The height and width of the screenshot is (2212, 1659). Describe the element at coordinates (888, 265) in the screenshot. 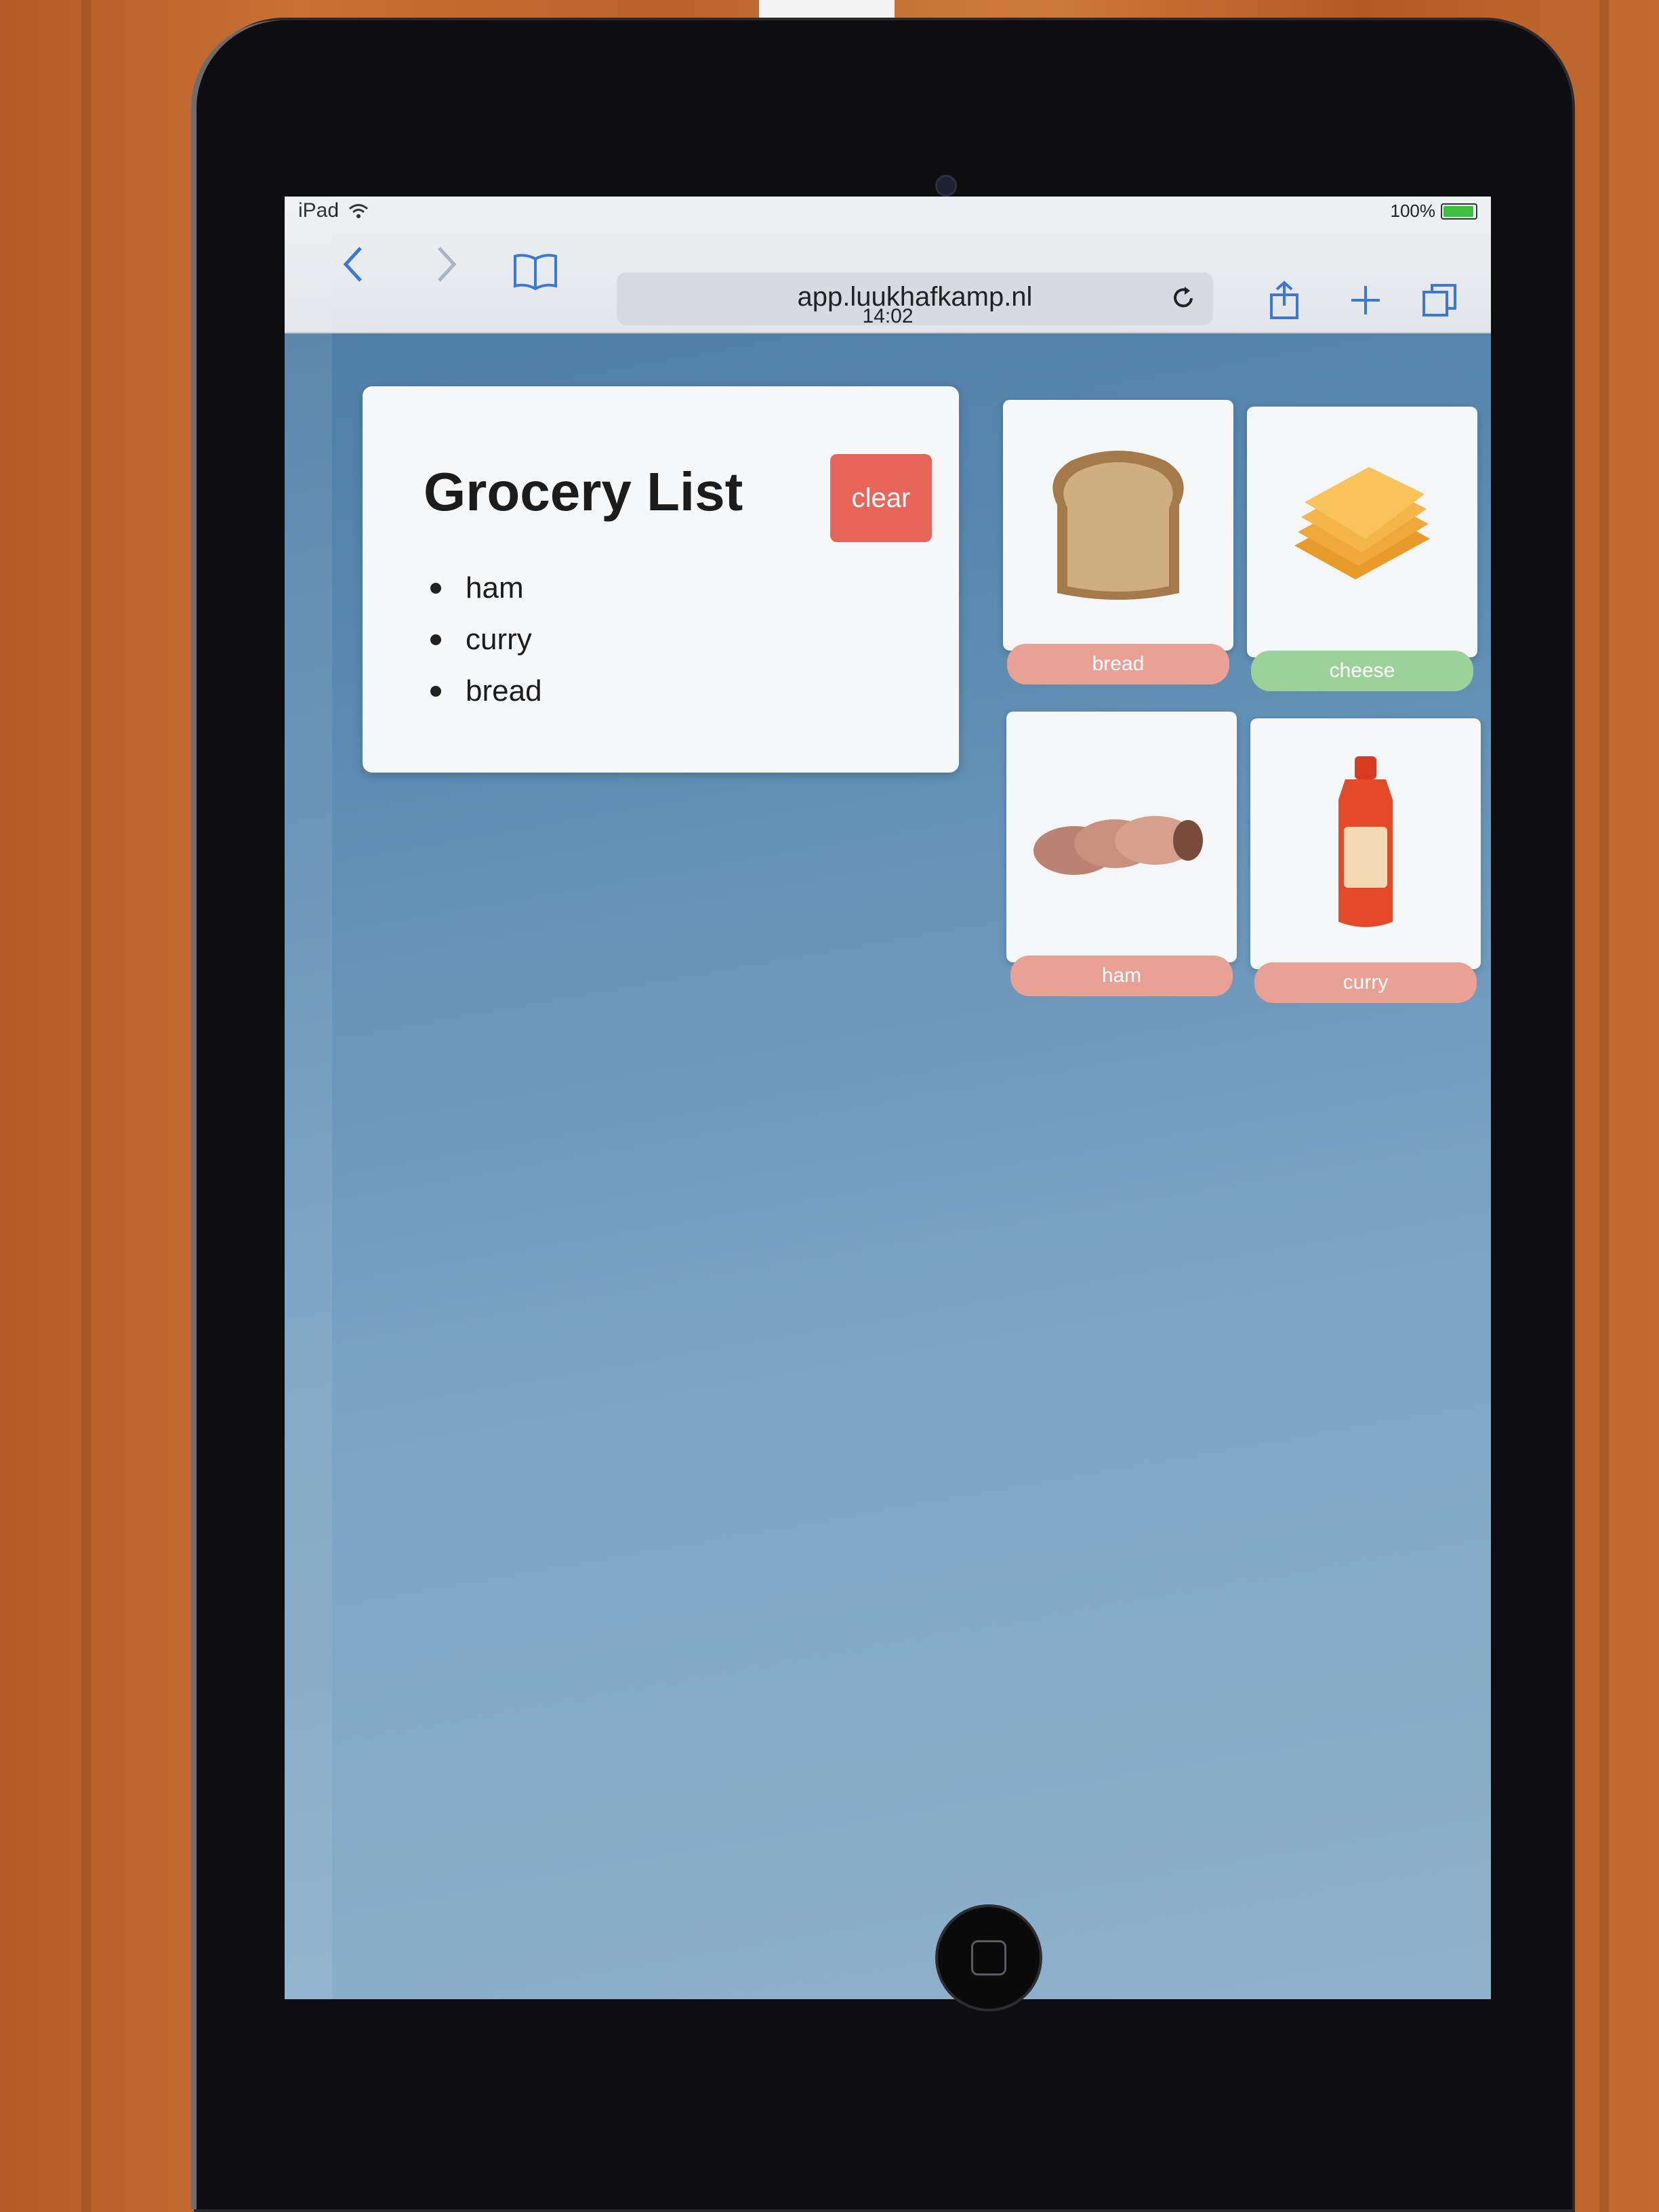

I see `safari-toolbar: iPad 100% app.luukhafkamp.nl 14:02` at that location.